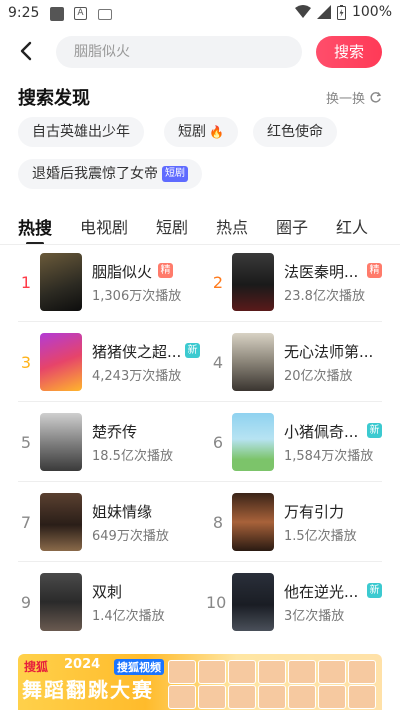 This screenshot has height=710, width=400. I want to click on discovery-chip: 短剧 🔥, so click(201, 132).